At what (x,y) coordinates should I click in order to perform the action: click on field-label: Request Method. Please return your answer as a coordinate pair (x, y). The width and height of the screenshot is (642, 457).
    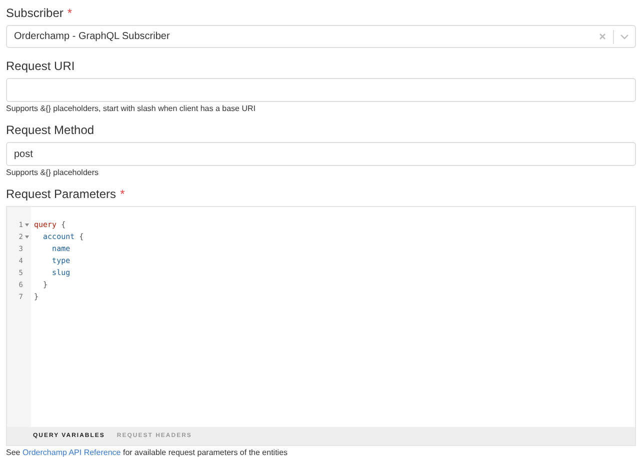
    Looking at the image, I should click on (50, 130).